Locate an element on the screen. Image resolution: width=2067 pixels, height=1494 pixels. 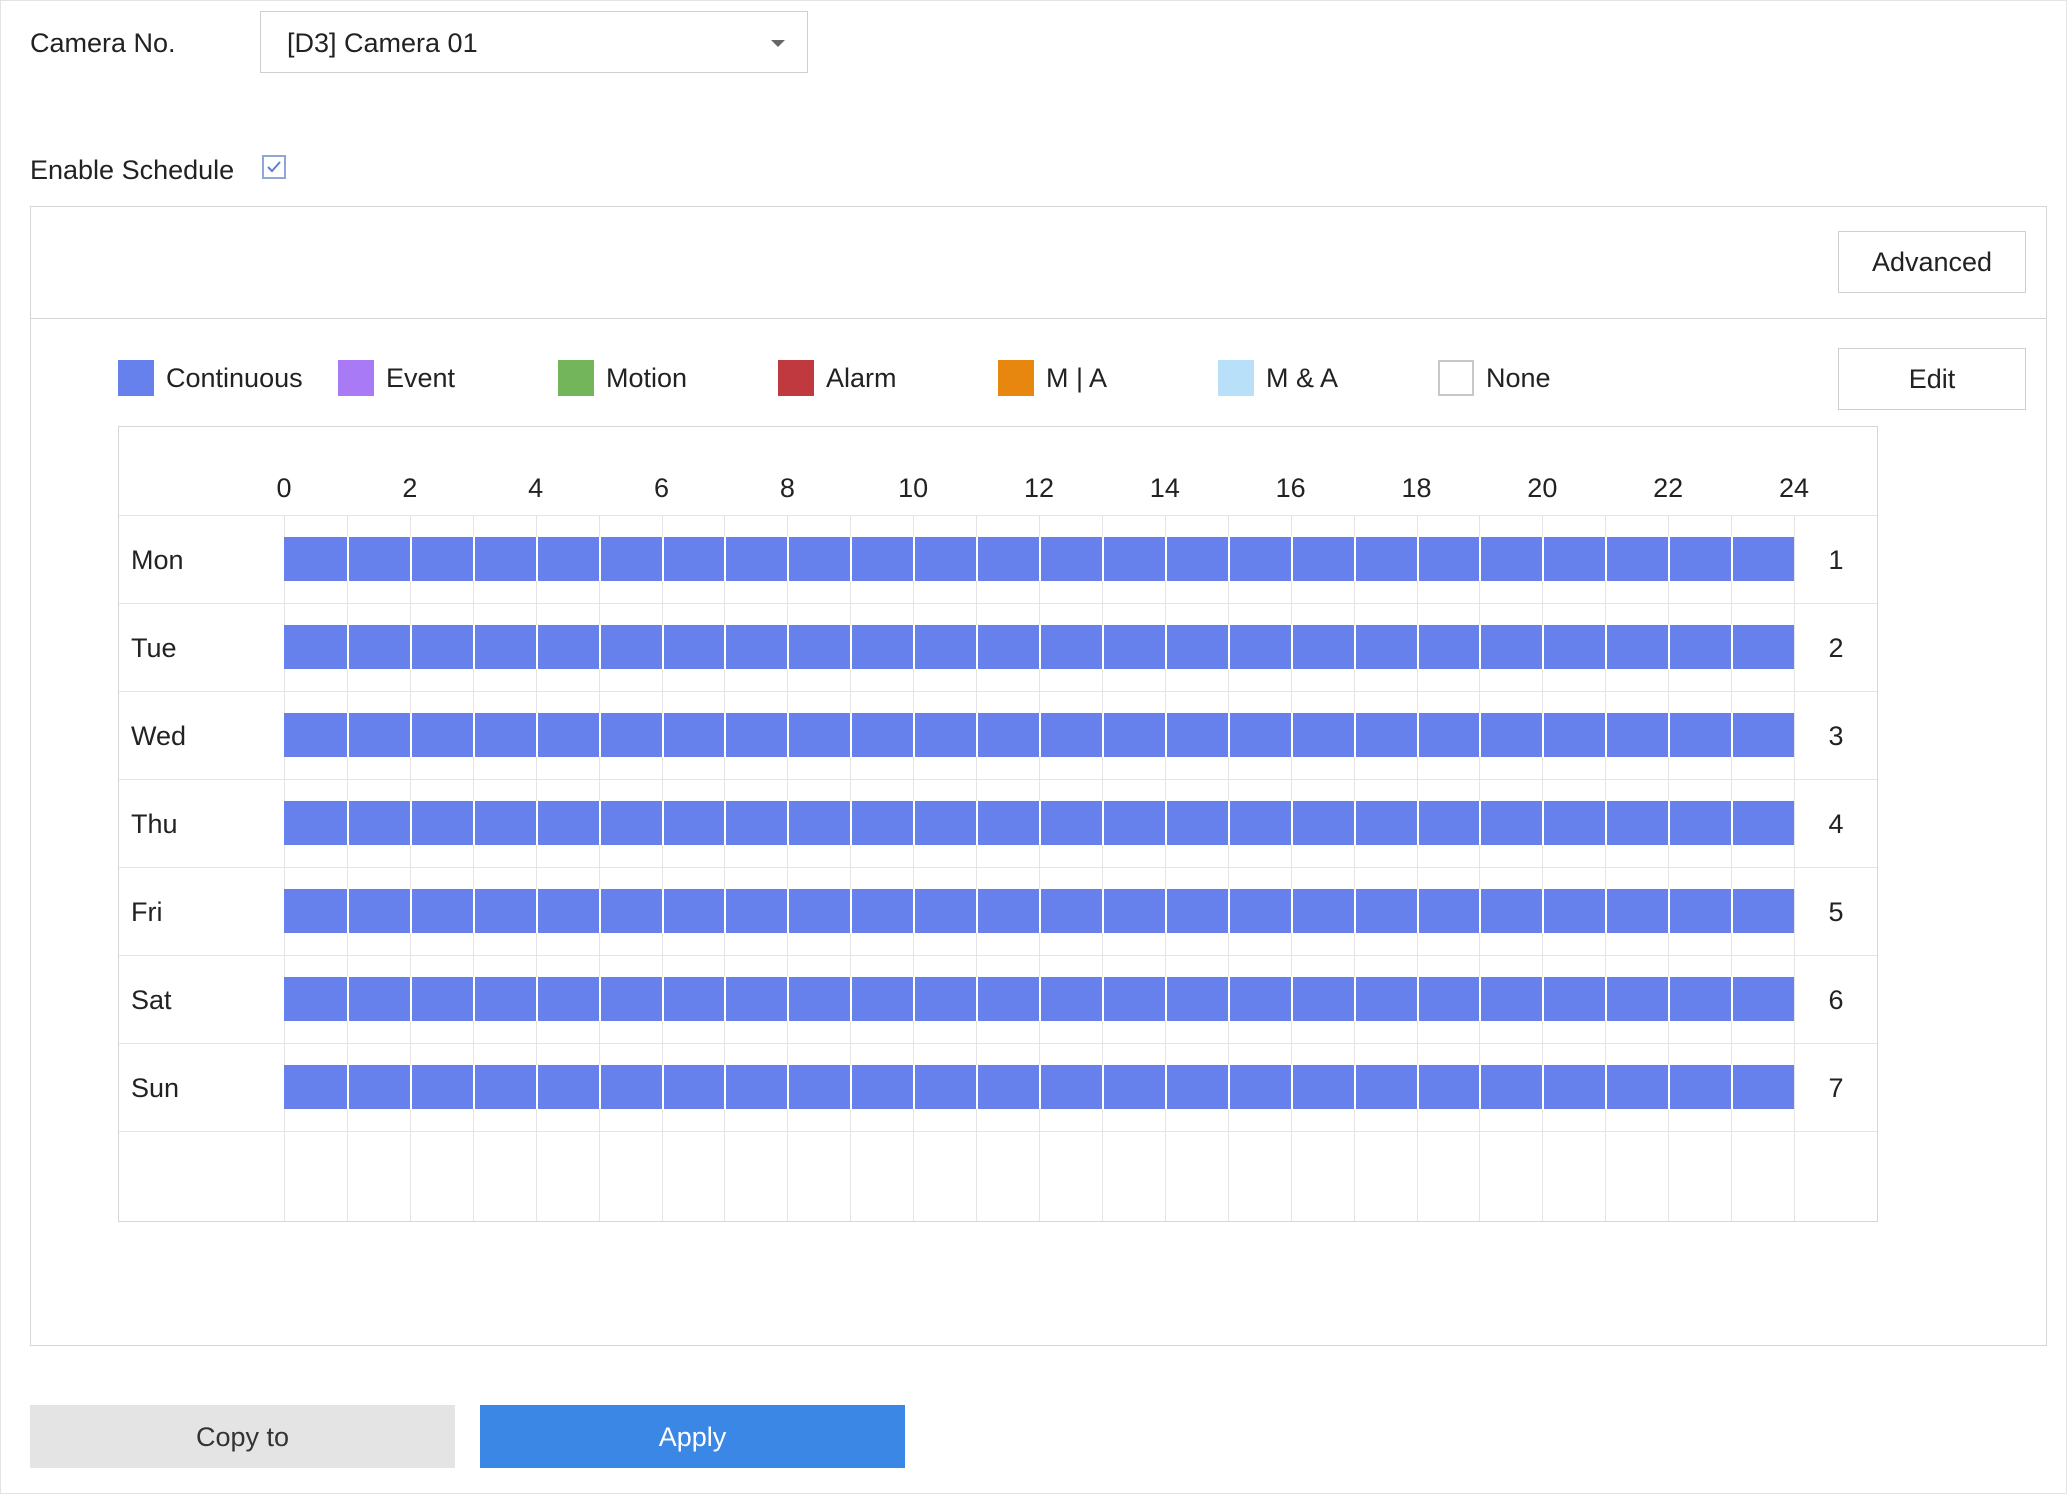
legend-label: Continuous is located at coordinates (234, 378).